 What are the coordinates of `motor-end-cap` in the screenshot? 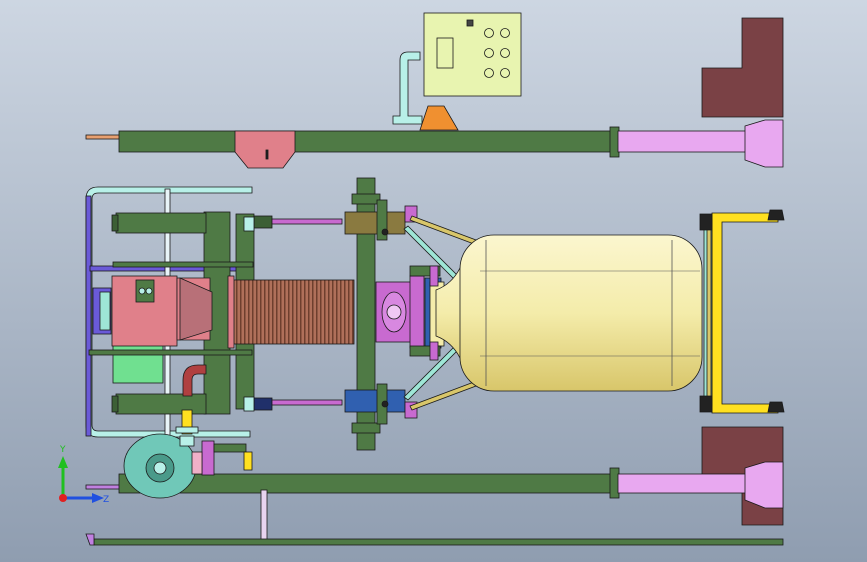 It's located at (105, 311).